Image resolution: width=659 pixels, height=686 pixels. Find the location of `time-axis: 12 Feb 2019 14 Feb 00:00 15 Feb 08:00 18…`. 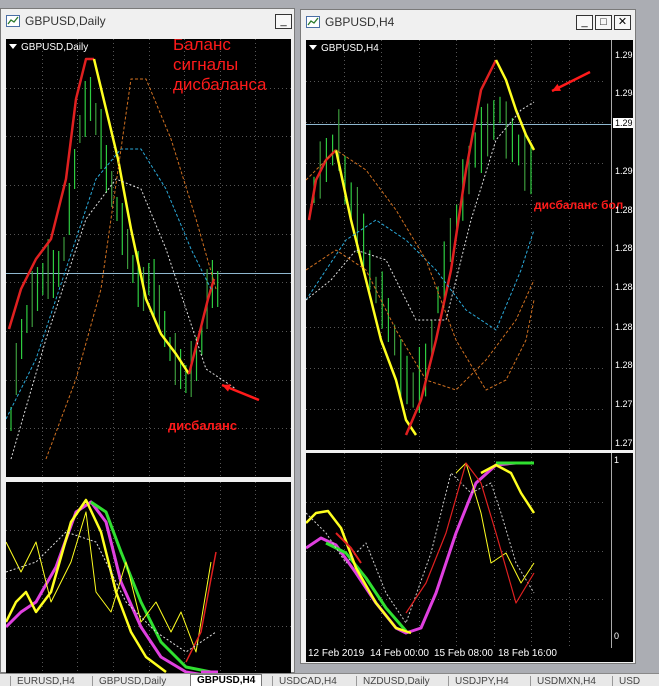

time-axis: 12 Feb 2019 14 Feb 00:00 15 Feb 08:00 18… is located at coordinates (469, 655).